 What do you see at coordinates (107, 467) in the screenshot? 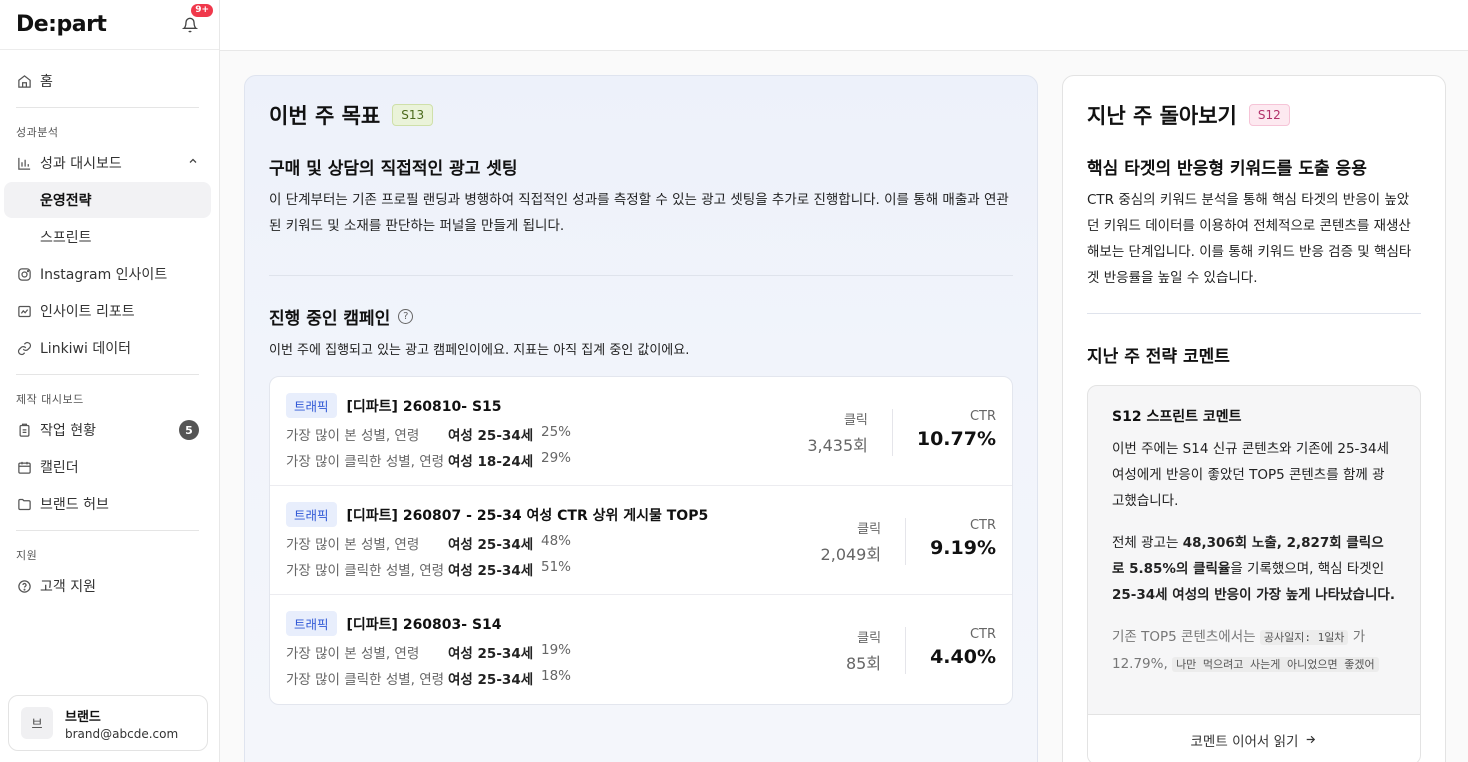
I see `sidebar-item-calendar: 캘린더` at bounding box center [107, 467].